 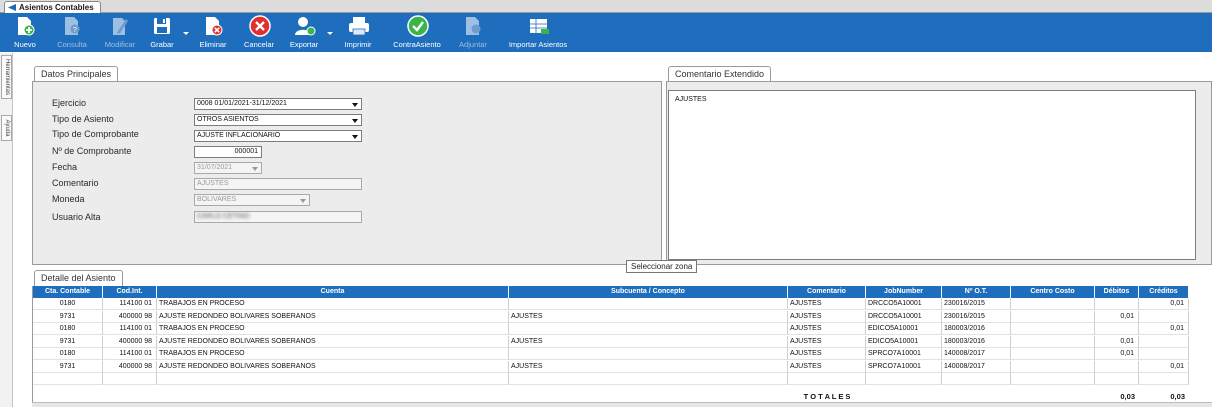 I want to click on tab-herramientas: Herramientas, so click(x=6, y=77).